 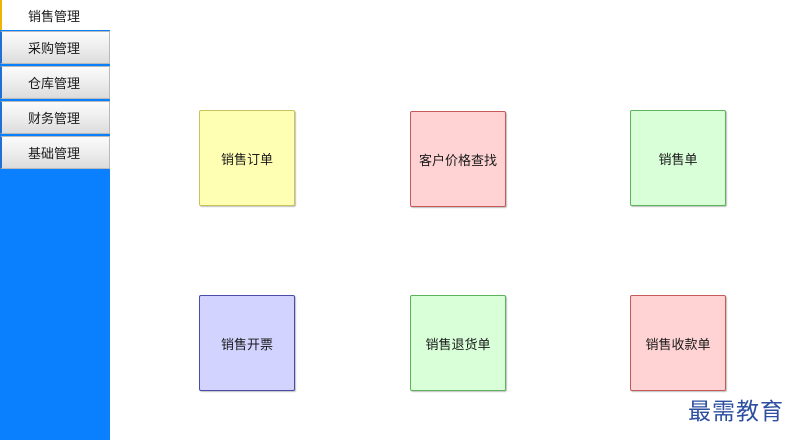 I want to click on sales-order-button: 销售订单, so click(x=247, y=158).